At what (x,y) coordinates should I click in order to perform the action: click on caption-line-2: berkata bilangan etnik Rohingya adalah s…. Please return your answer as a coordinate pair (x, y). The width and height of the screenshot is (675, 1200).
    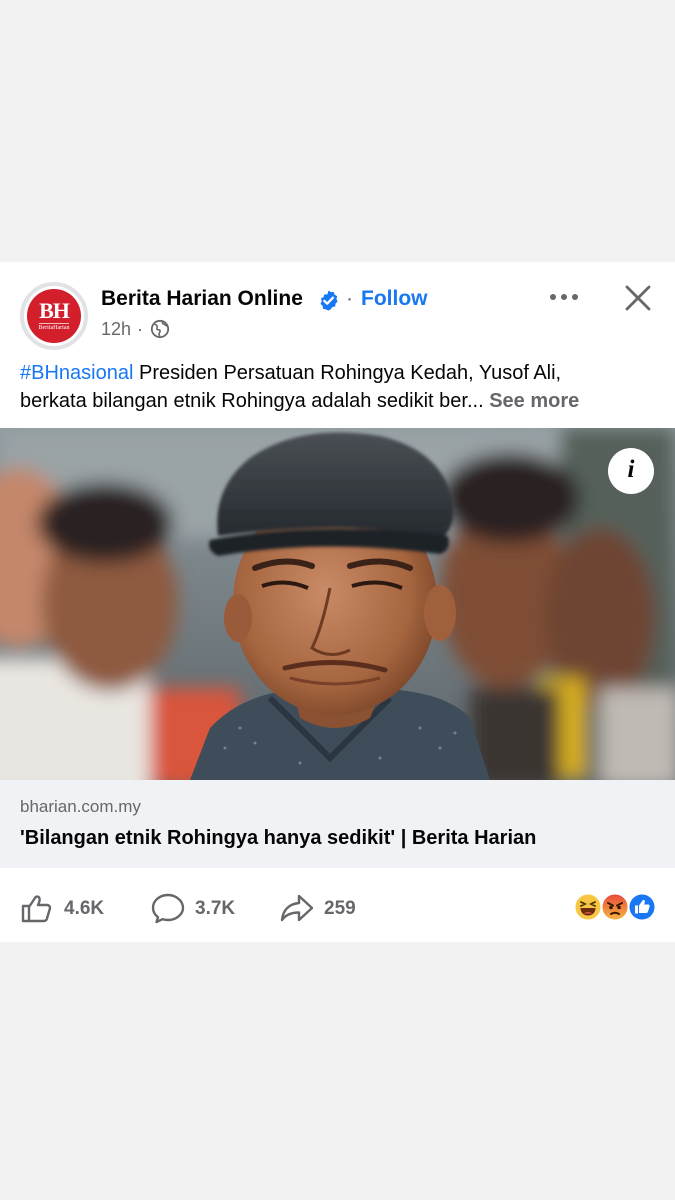
    Looking at the image, I should click on (340, 401).